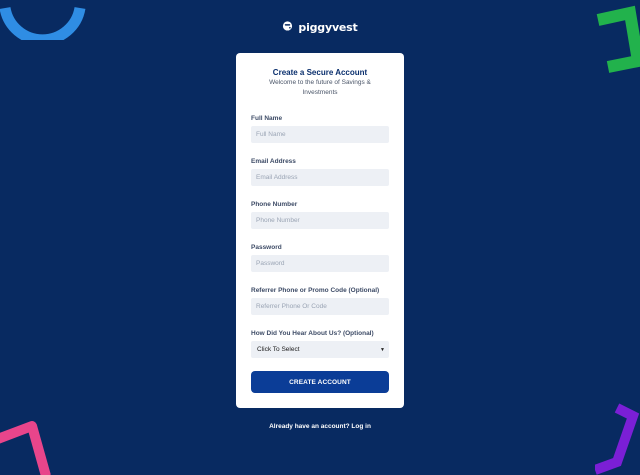 Image resolution: width=640 pixels, height=475 pixels. I want to click on caret-down-icon: ▼, so click(382, 349).